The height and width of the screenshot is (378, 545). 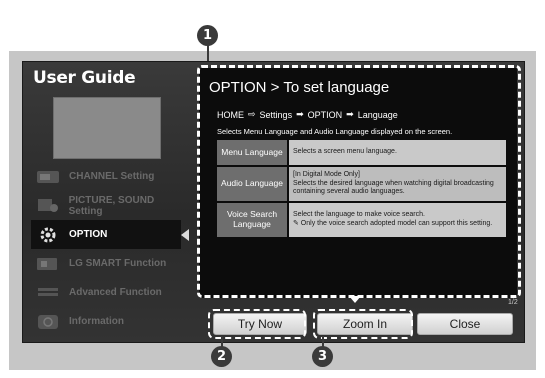 I want to click on menu-item-information: Information, so click(x=110, y=321).